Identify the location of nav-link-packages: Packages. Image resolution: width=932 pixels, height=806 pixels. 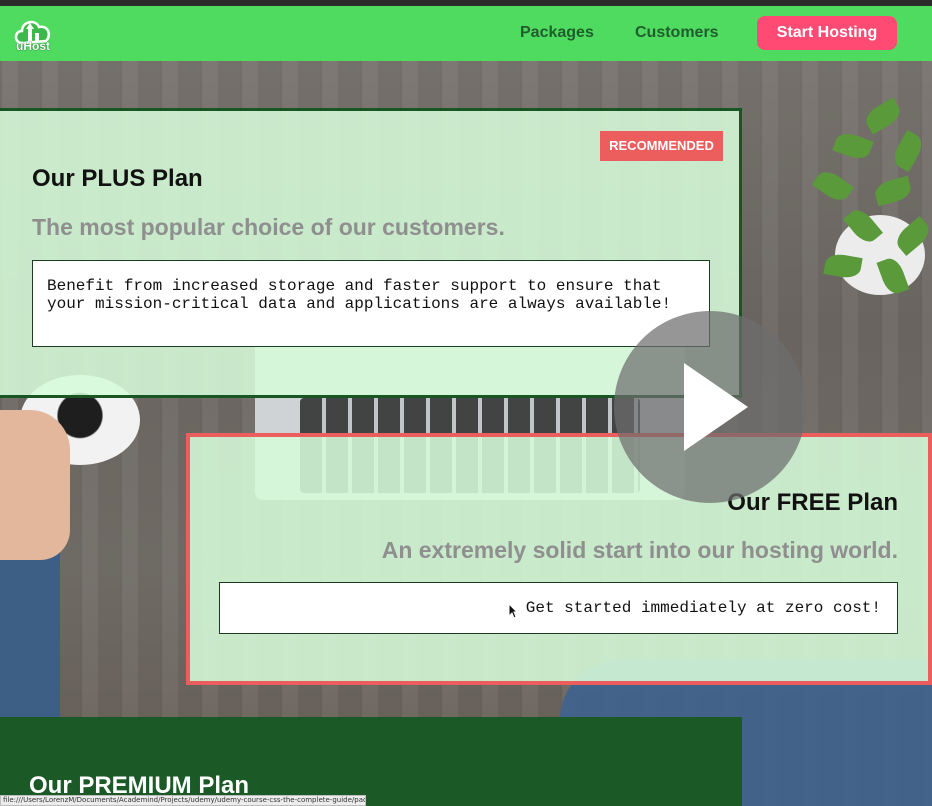
(557, 33).